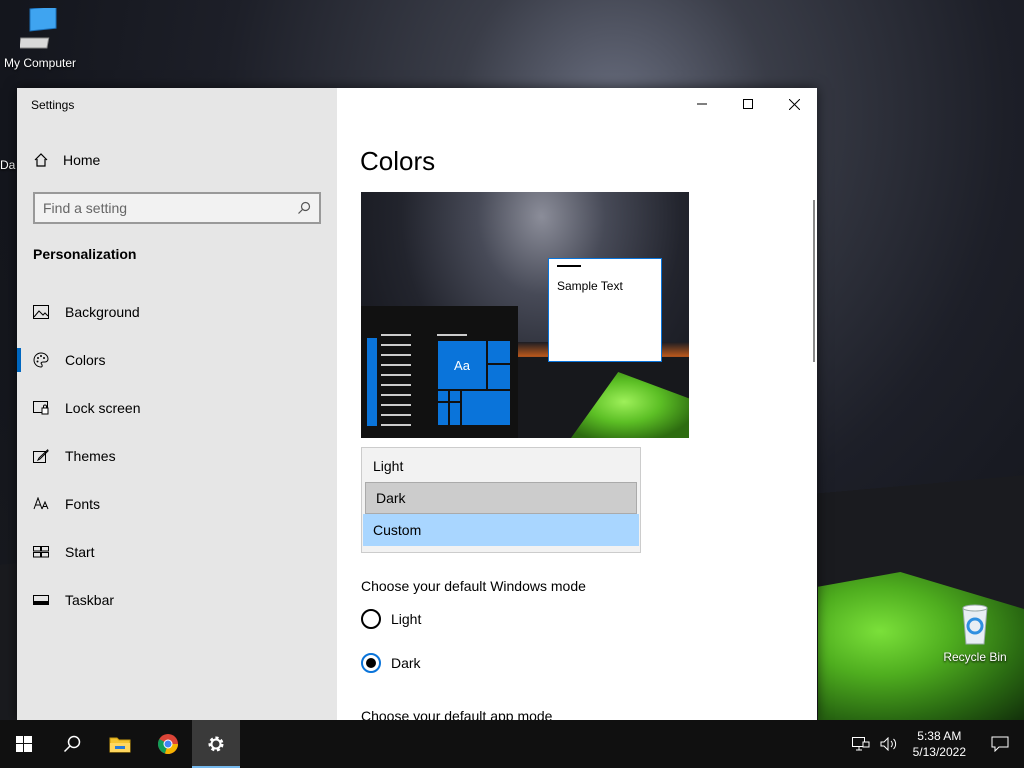  I want to click on sidebar-item-themes: Themes, so click(177, 456).